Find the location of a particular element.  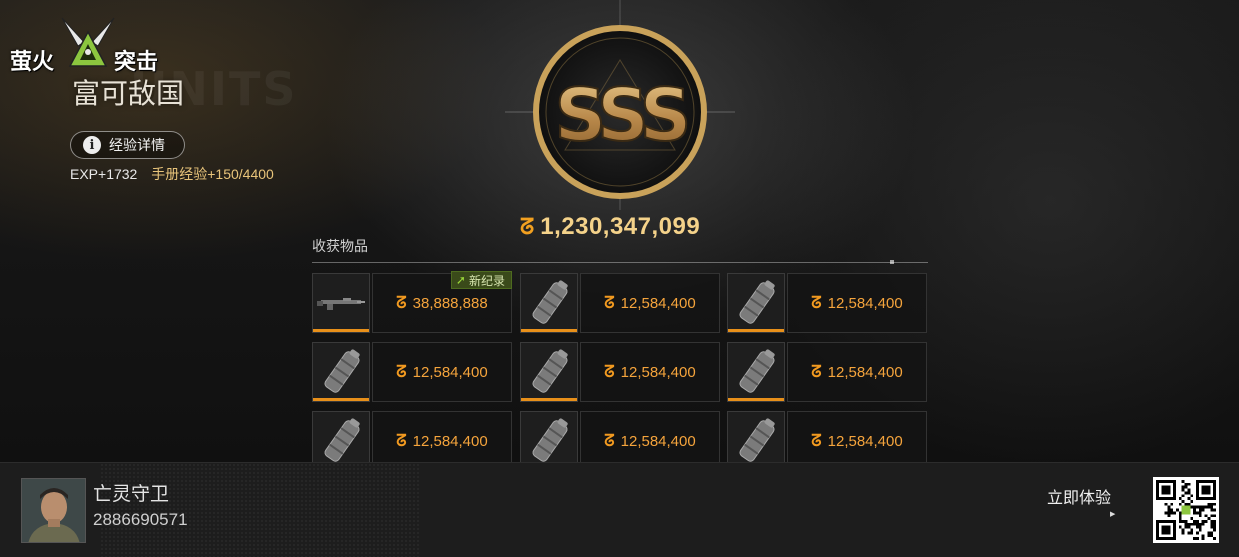

trend-up-icon: ➚ is located at coordinates (460, 280).